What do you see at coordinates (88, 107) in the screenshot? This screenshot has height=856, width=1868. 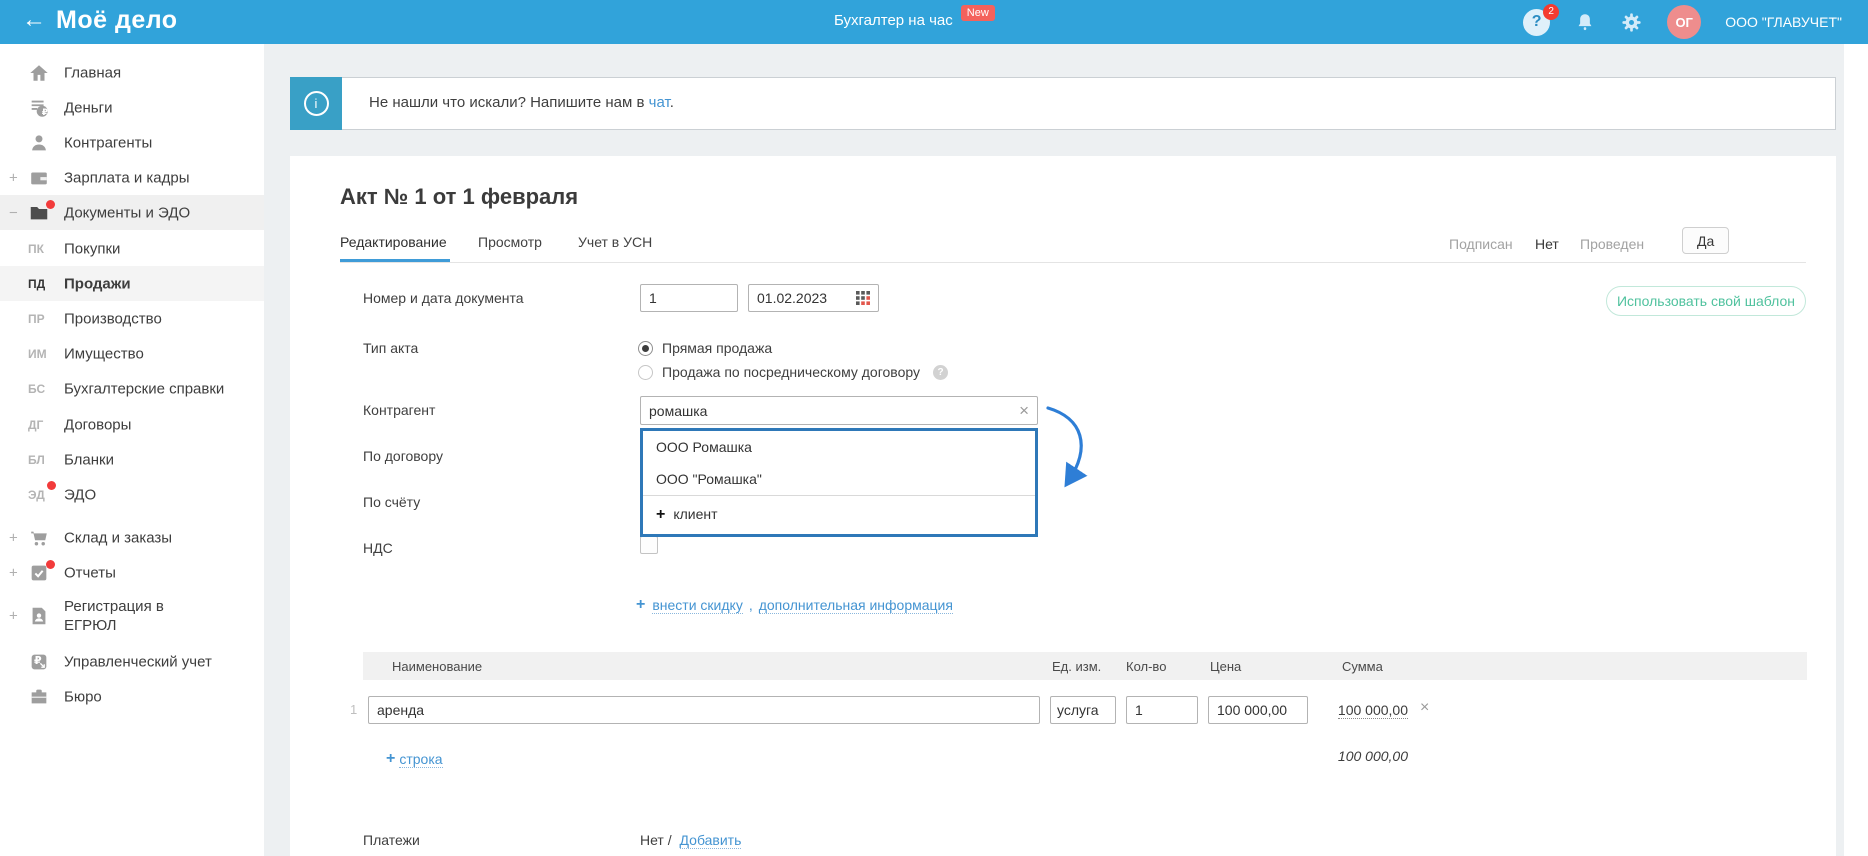 I see `sidebar-item-label: Деньги` at bounding box center [88, 107].